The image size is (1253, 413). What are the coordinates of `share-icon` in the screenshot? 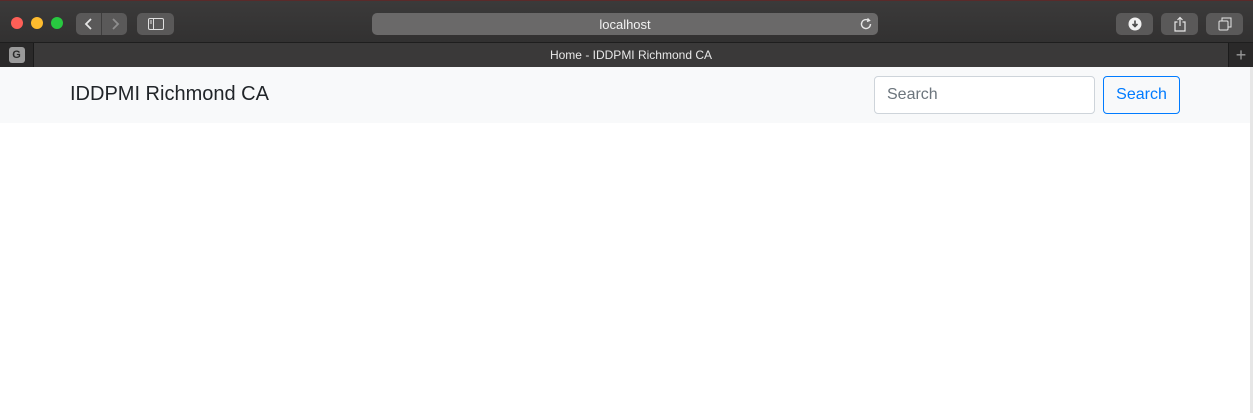 It's located at (1179, 24).